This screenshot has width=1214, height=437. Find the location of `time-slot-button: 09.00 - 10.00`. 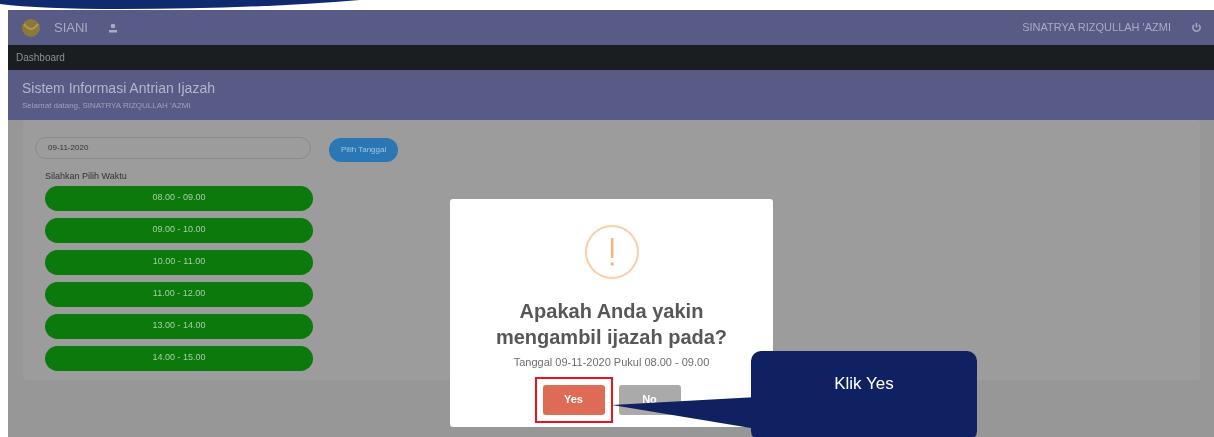

time-slot-button: 09.00 - 10.00 is located at coordinates (179, 230).